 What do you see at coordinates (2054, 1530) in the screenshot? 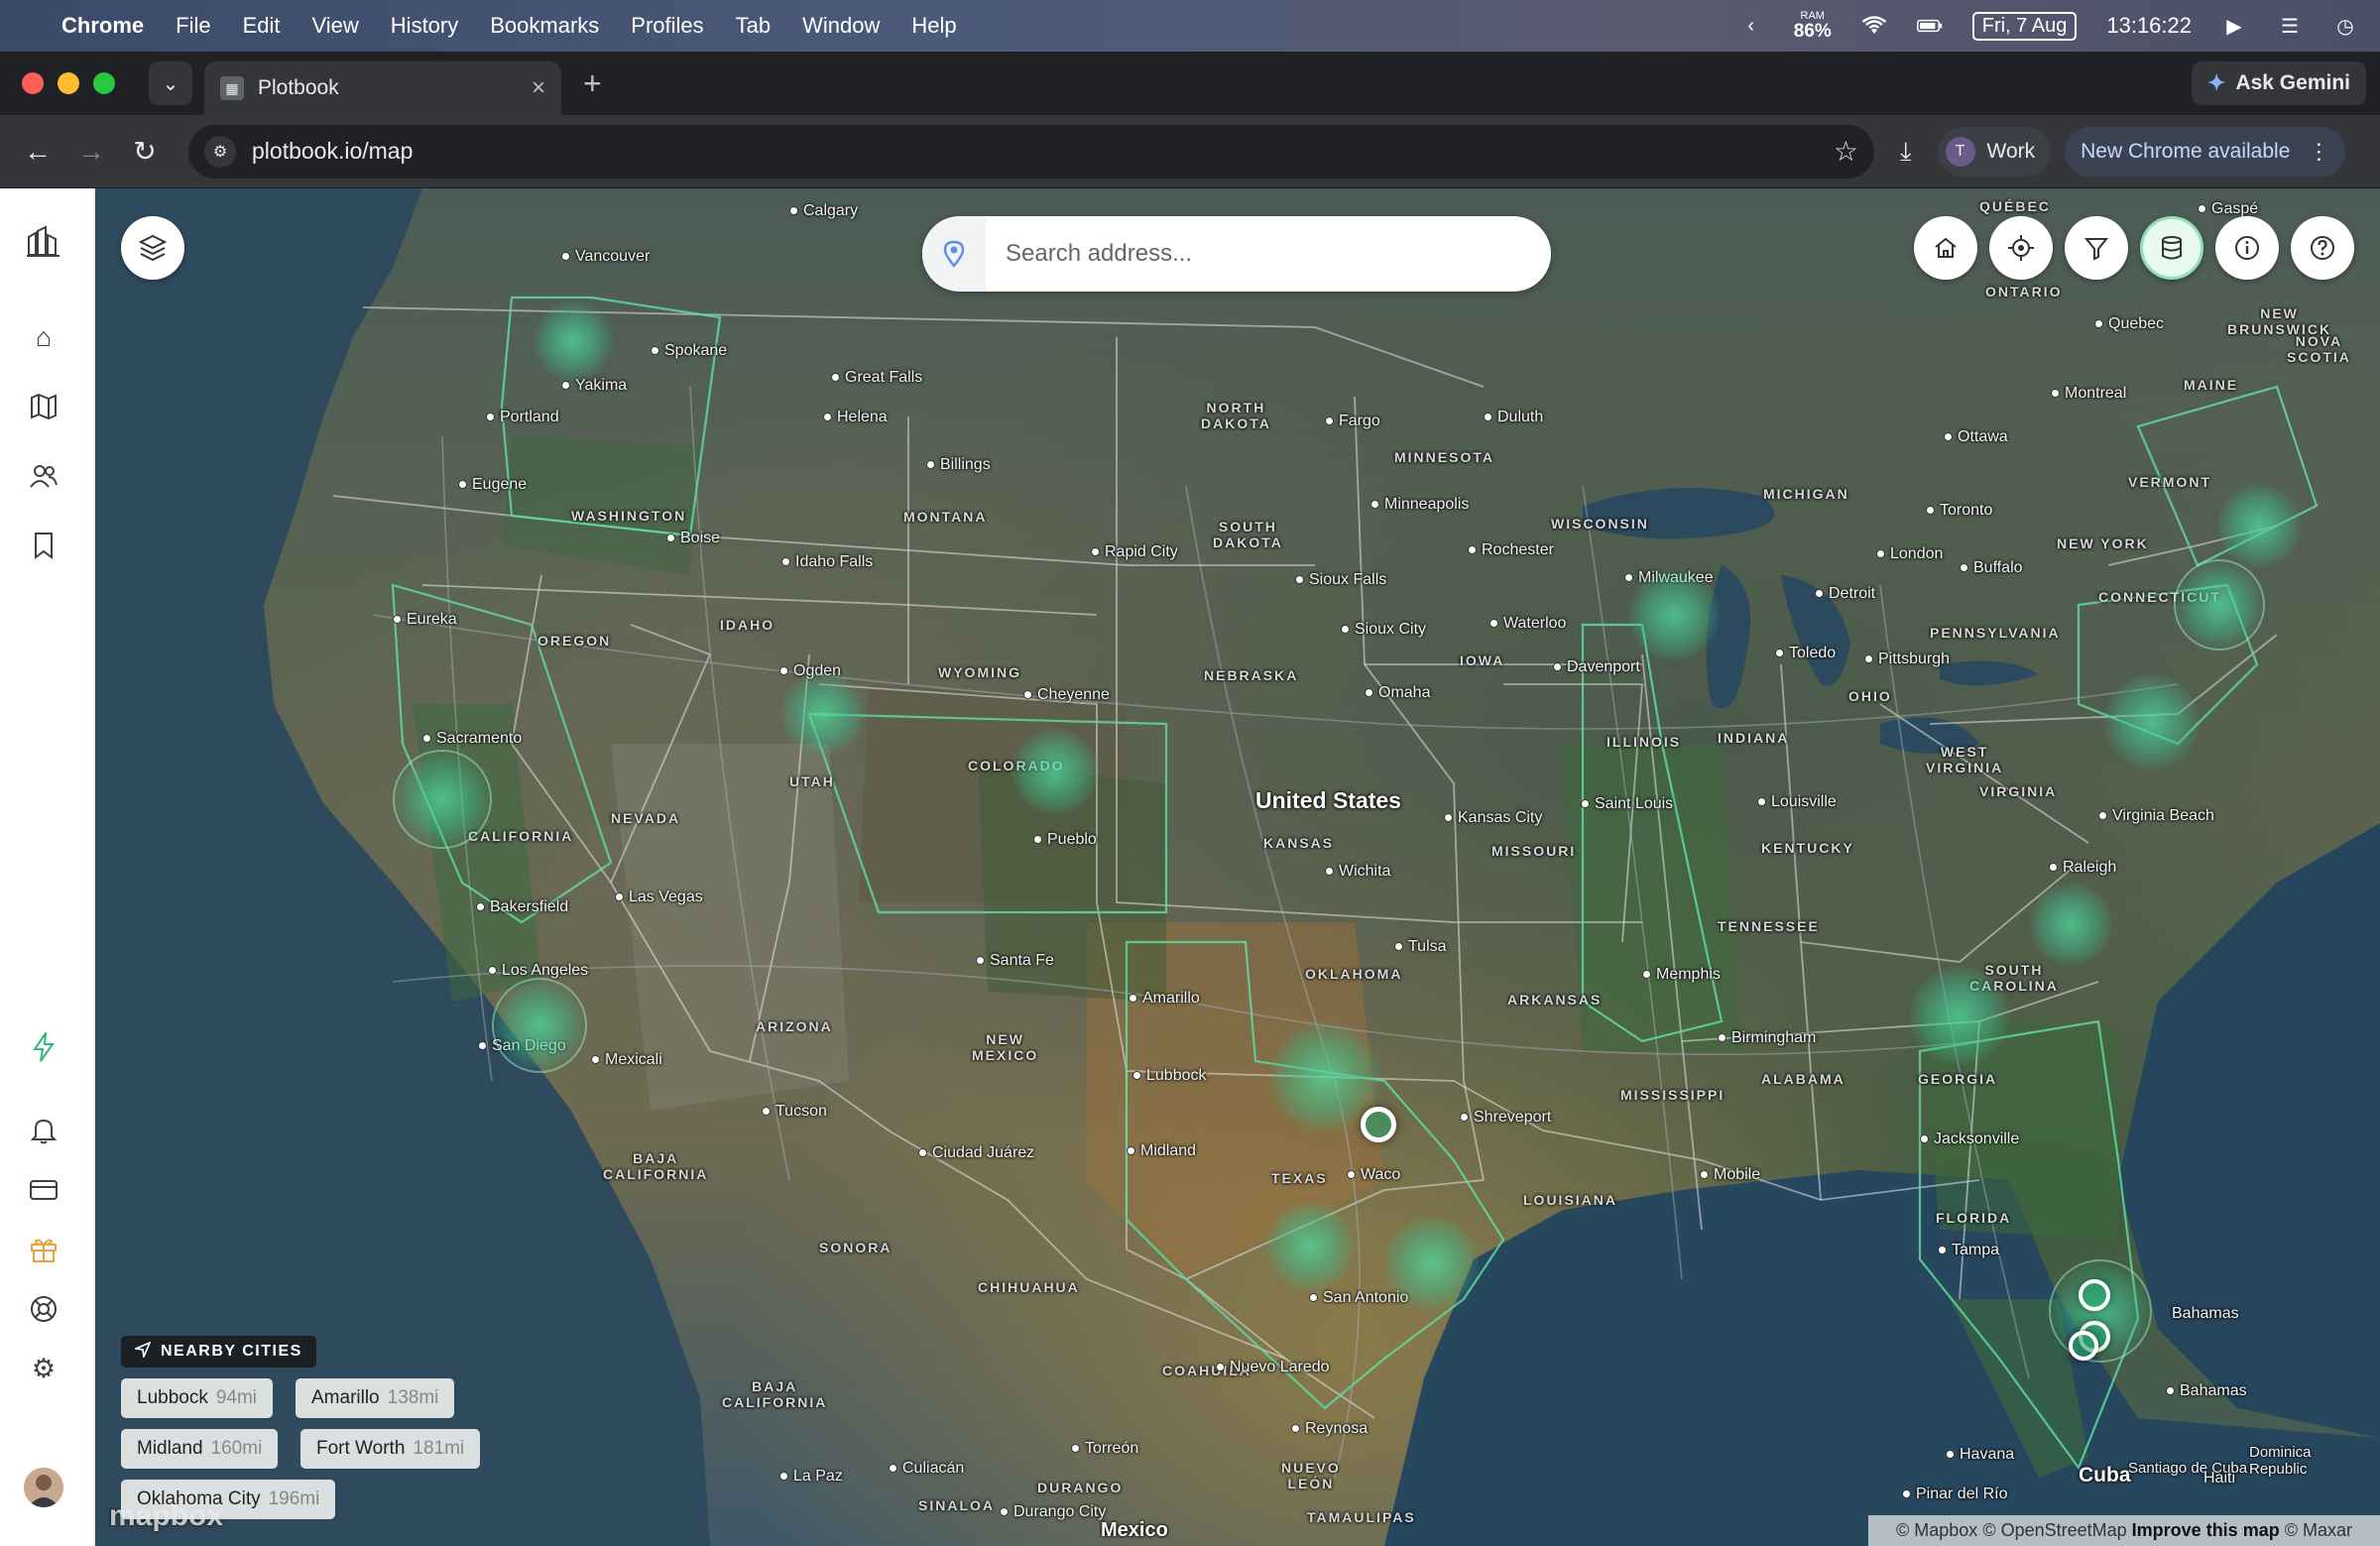
I see `attribution-osm-link: © OpenStreetMap` at bounding box center [2054, 1530].